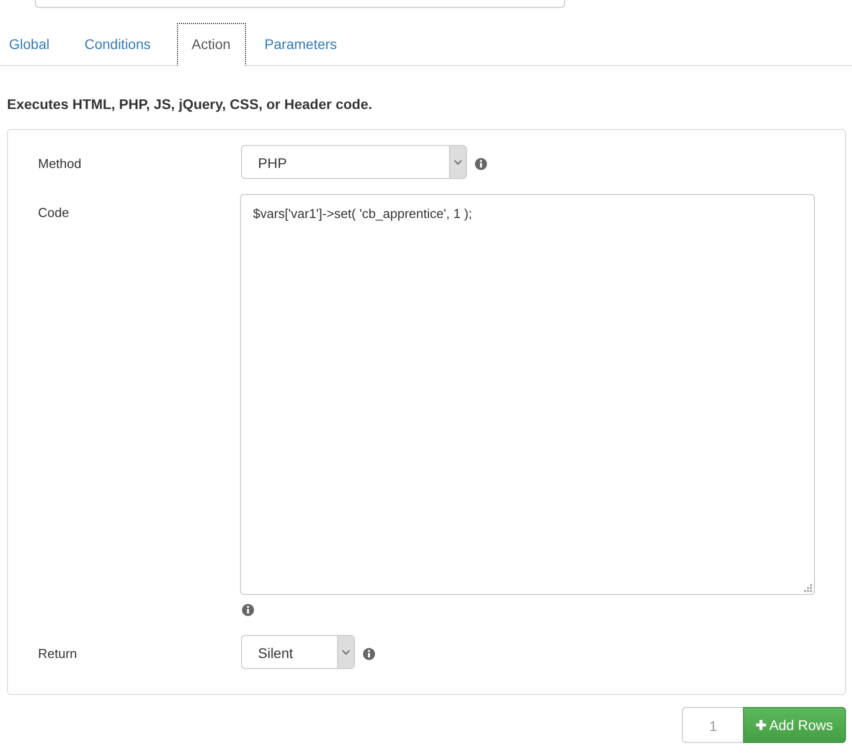 The image size is (852, 756). I want to click on description-text: Executes HTML, PHP, JS, jQuery, CSS, or Header code., so click(190, 104).